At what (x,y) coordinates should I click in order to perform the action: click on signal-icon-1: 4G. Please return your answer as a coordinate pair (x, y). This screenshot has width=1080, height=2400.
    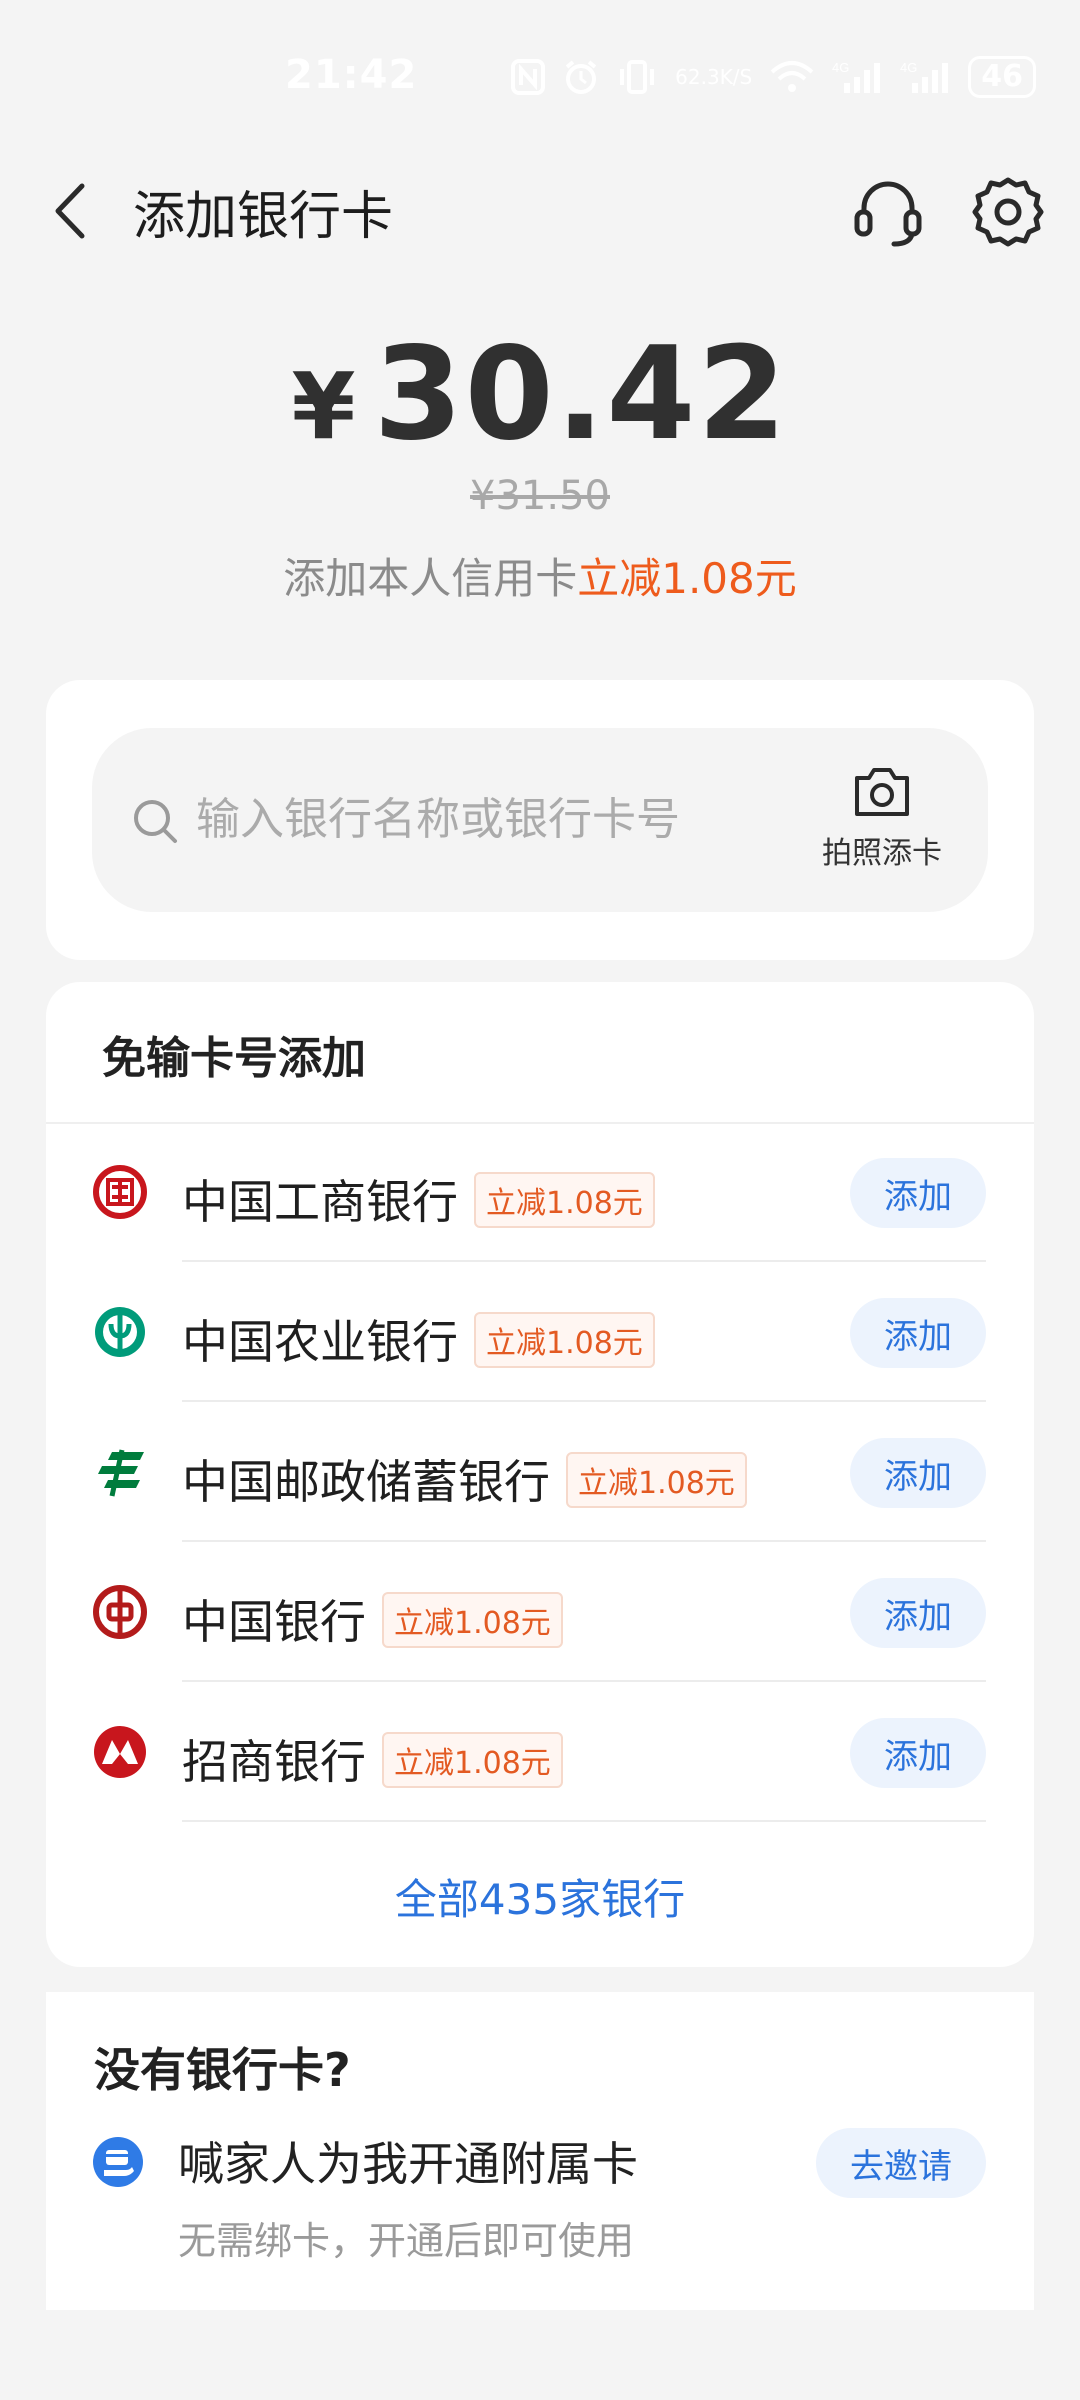
    Looking at the image, I should click on (857, 77).